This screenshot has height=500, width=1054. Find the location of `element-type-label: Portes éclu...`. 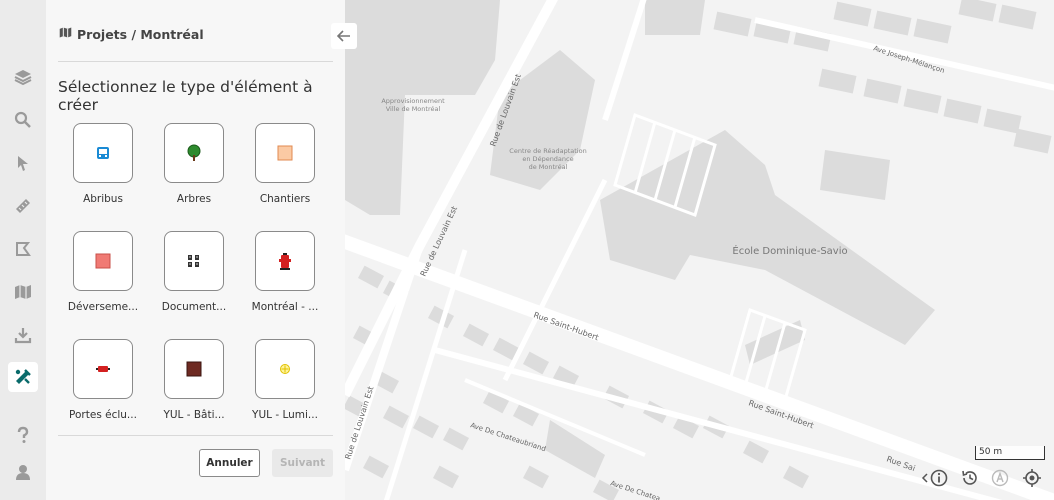

element-type-label: Portes éclu... is located at coordinates (103, 415).